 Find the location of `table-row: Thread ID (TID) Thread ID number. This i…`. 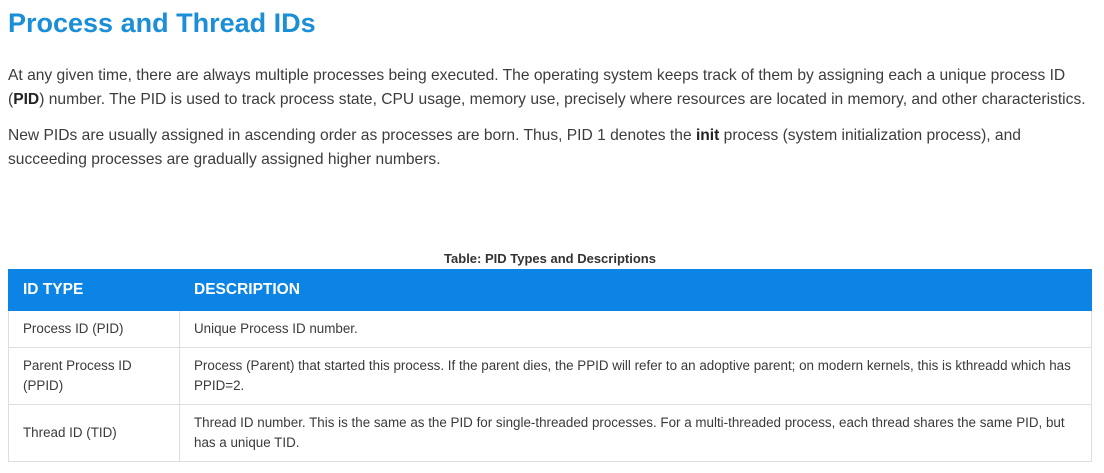

table-row: Thread ID (TID) Thread ID number. This i… is located at coordinates (550, 433).